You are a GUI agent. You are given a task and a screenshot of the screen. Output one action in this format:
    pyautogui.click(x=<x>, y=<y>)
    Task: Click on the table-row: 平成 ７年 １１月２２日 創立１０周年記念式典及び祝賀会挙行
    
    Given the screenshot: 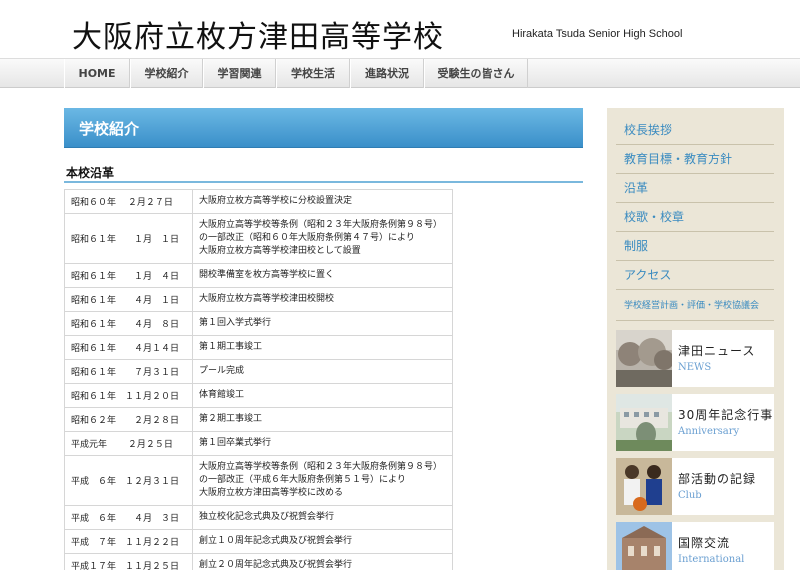 What is the action you would take?
    pyautogui.click(x=258, y=541)
    